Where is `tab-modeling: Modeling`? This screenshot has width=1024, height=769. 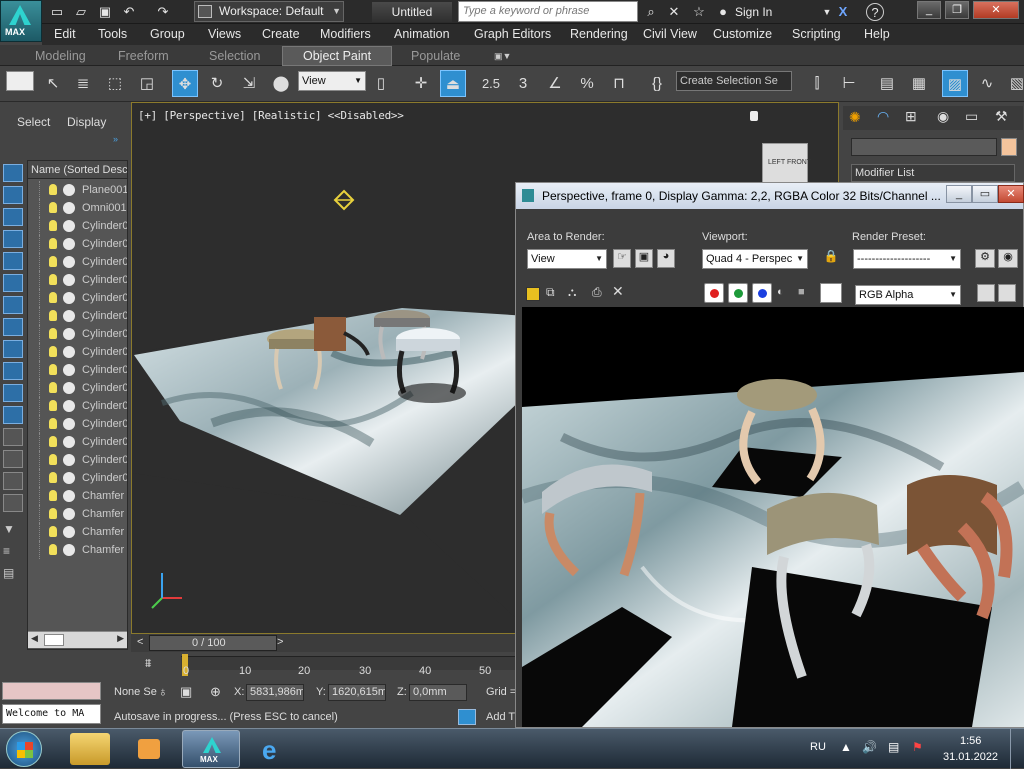 tab-modeling: Modeling is located at coordinates (60, 56).